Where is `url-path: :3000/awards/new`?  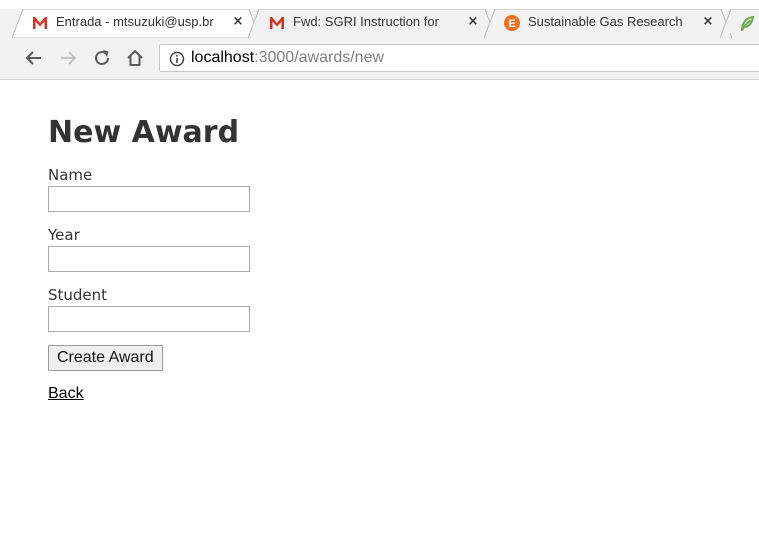
url-path: :3000/awards/new is located at coordinates (319, 57).